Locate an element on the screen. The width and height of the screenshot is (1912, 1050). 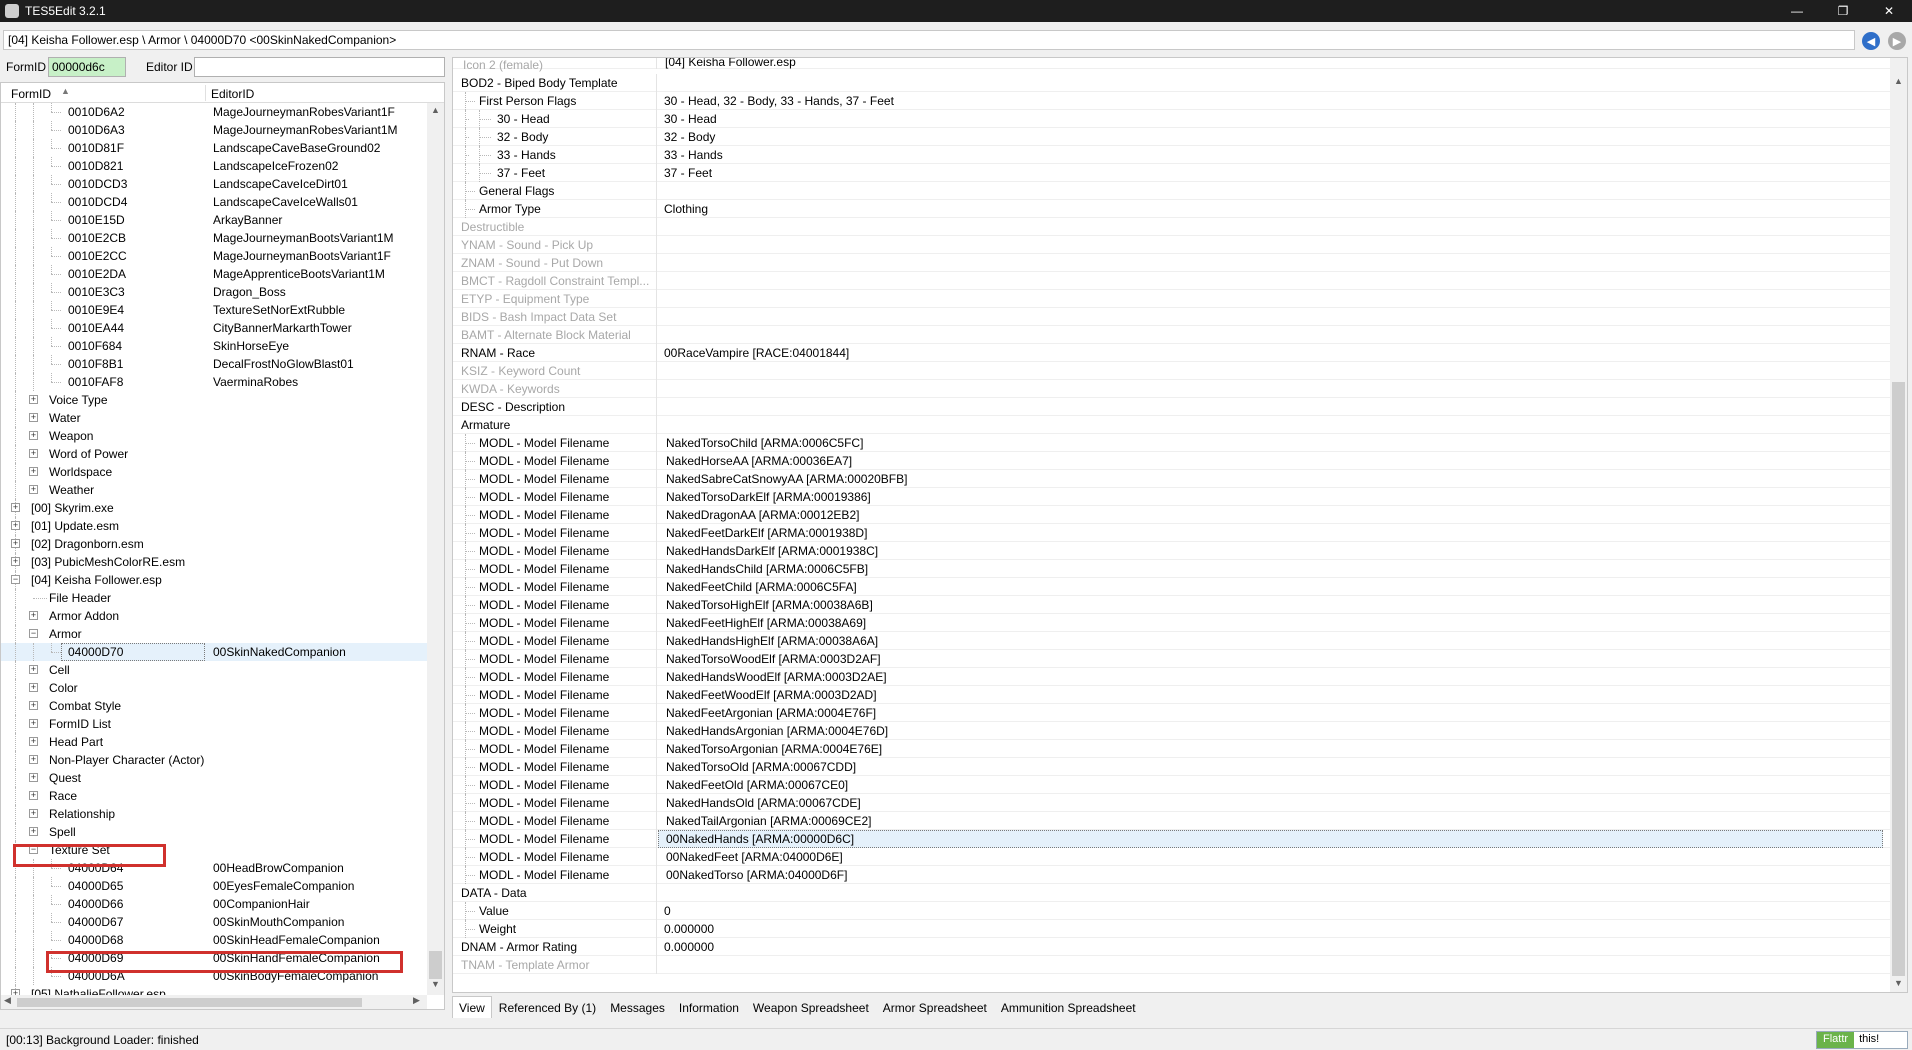
tree-row: 0010E2DA MageApprenticeBootsVariant1M is located at coordinates (214, 274).